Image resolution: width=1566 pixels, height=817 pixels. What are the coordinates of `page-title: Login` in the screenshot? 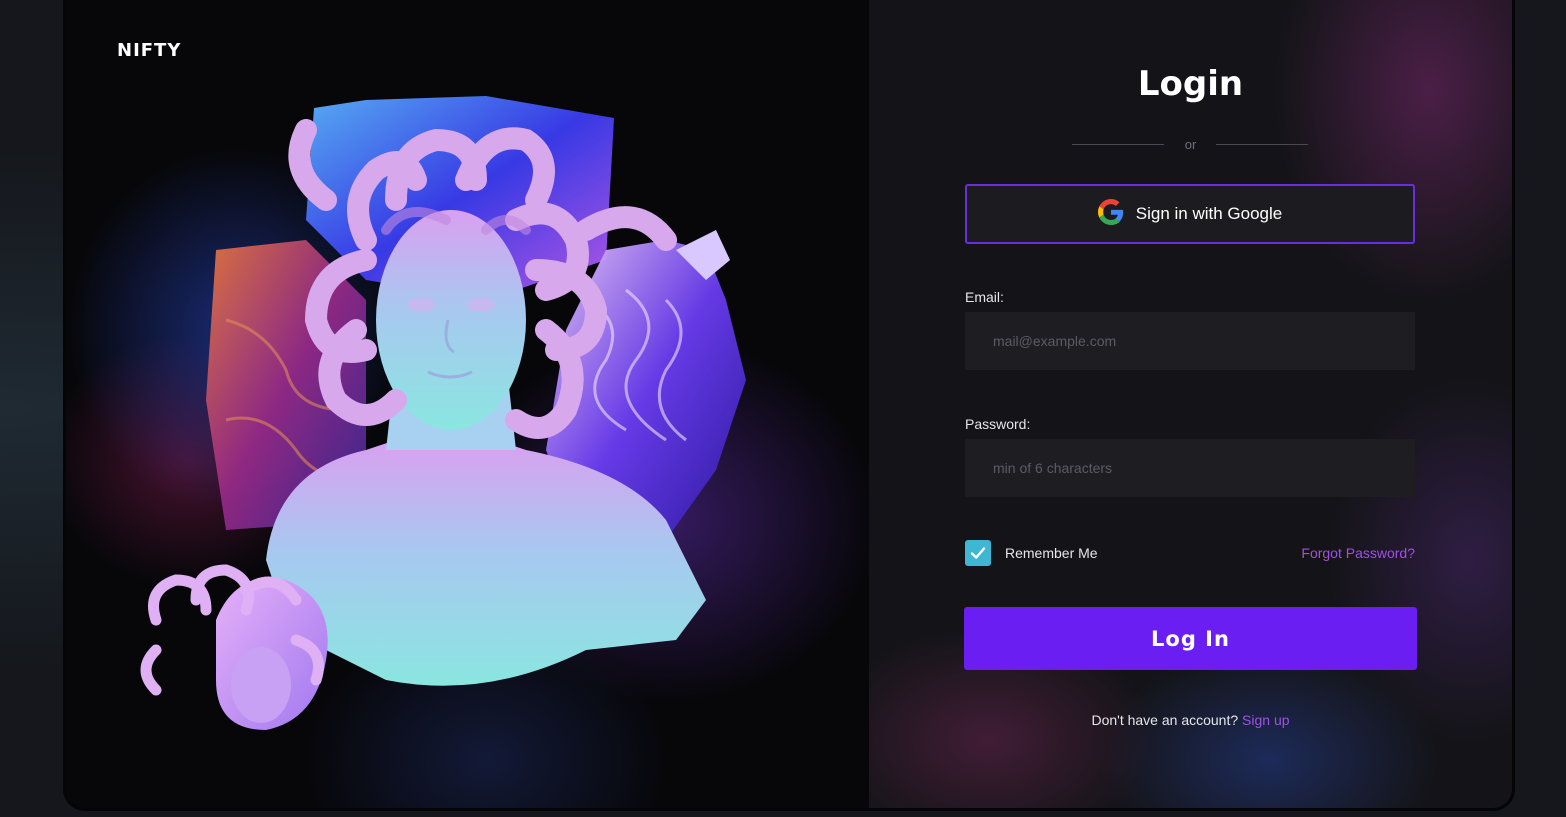 It's located at (1190, 84).